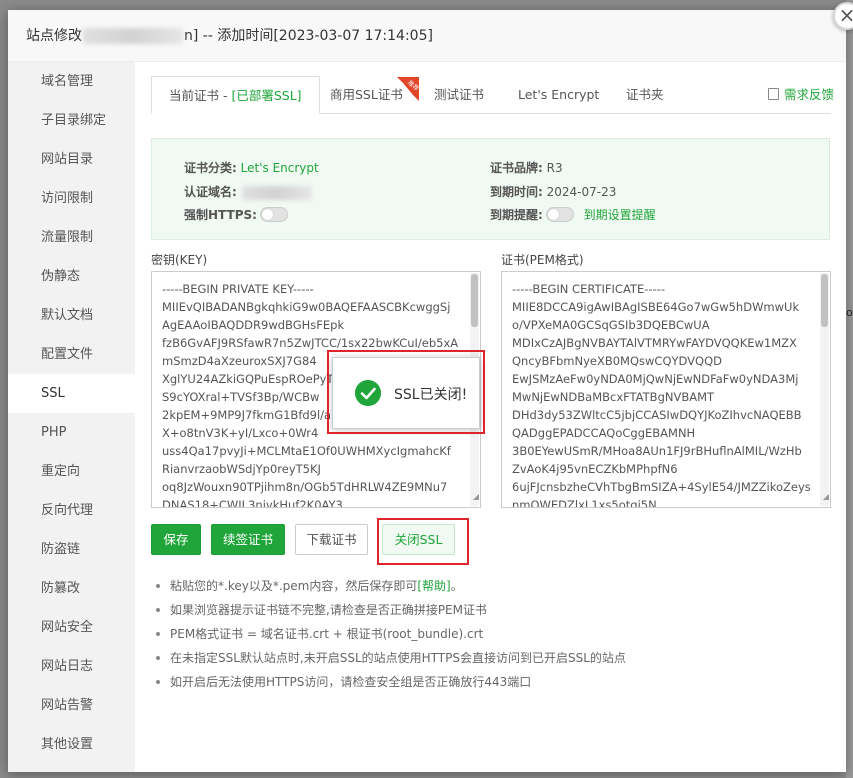 The height and width of the screenshot is (778, 853). Describe the element at coordinates (542, 260) in the screenshot. I see `cert-label: 证书(PEM格式)` at that location.